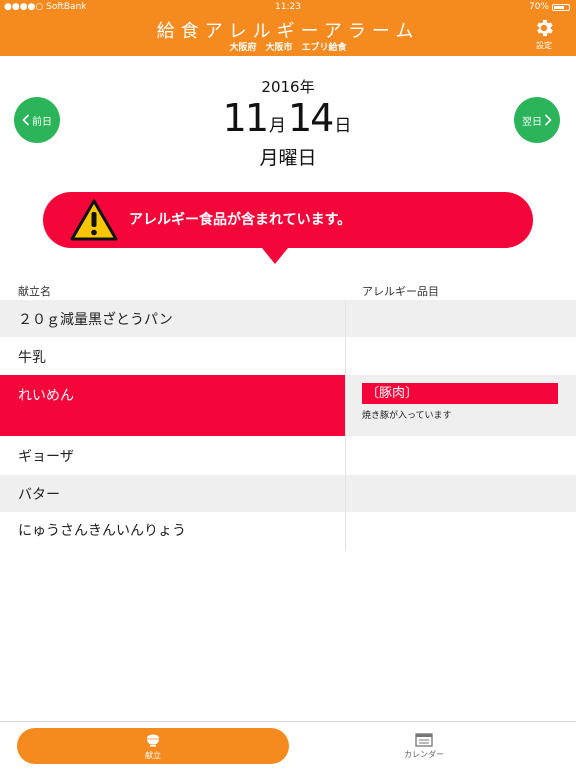 This screenshot has height=769, width=576. Describe the element at coordinates (288, 48) in the screenshot. I see `app-subtitle: 大阪府 大阪市 エブリ給食` at that location.